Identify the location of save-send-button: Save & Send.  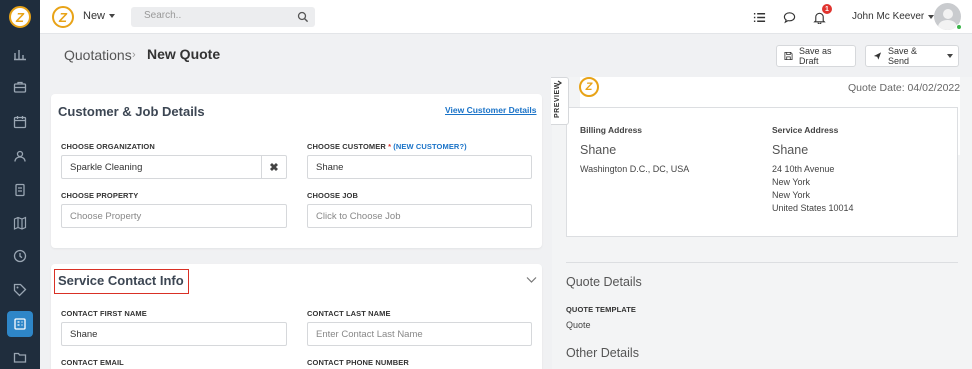
(904, 56).